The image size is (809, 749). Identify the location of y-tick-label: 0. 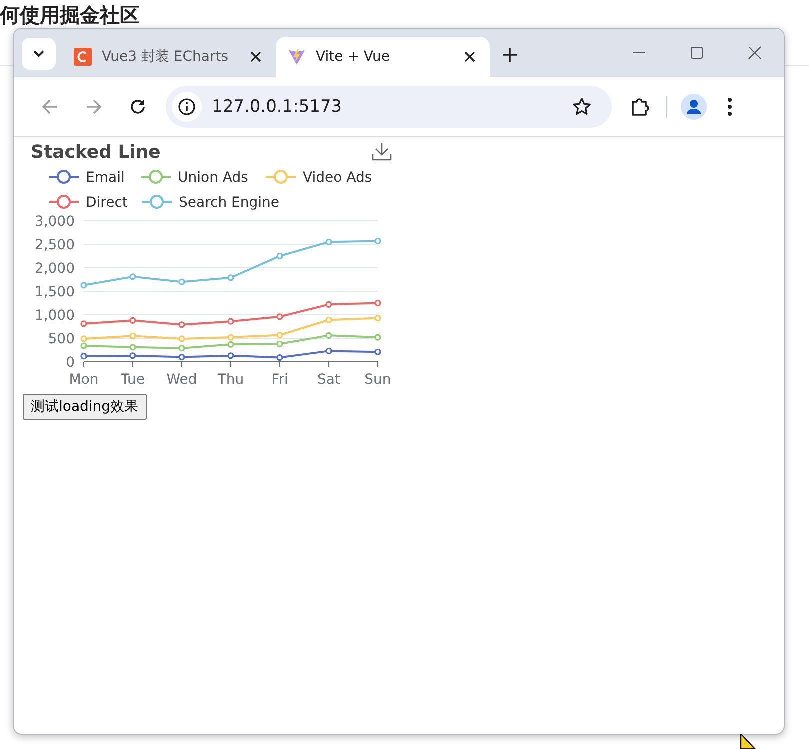
(70, 363).